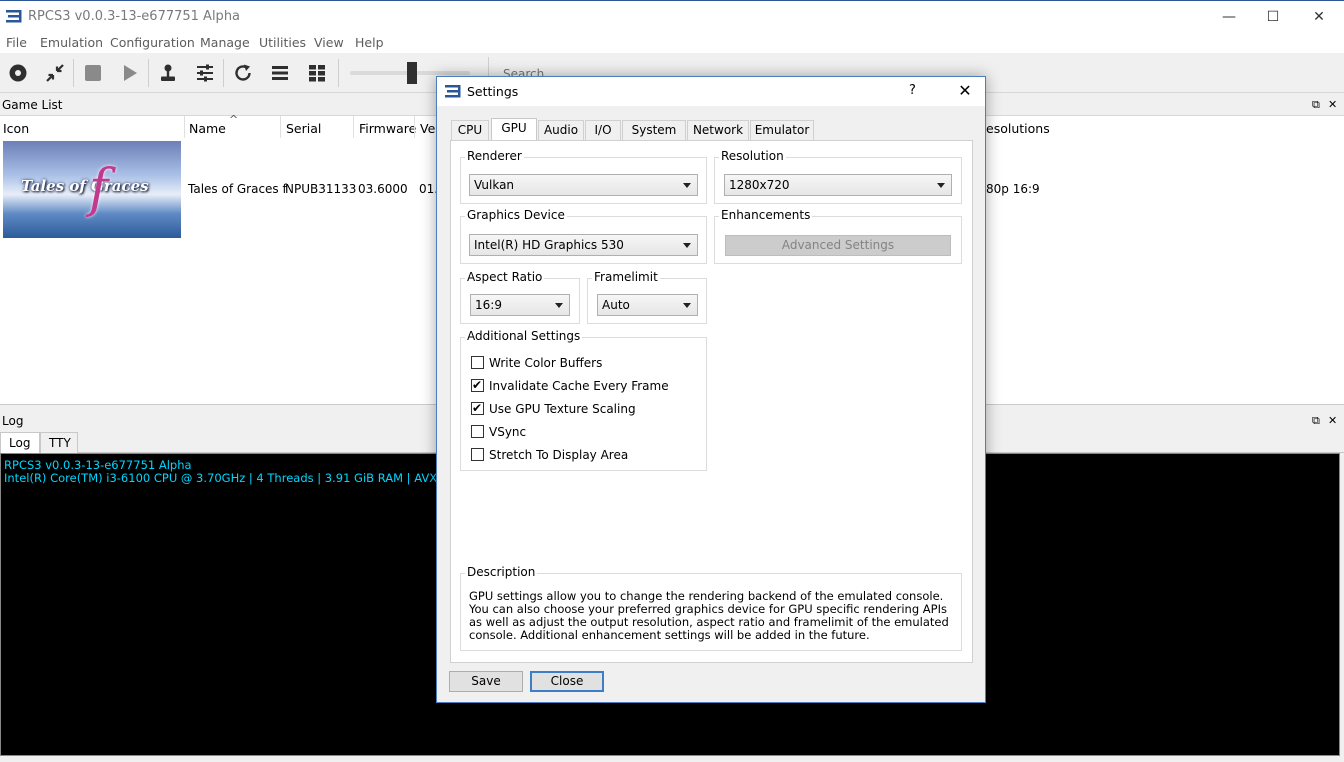  Describe the element at coordinates (1229, 17) in the screenshot. I see `minimize-button: —` at that location.